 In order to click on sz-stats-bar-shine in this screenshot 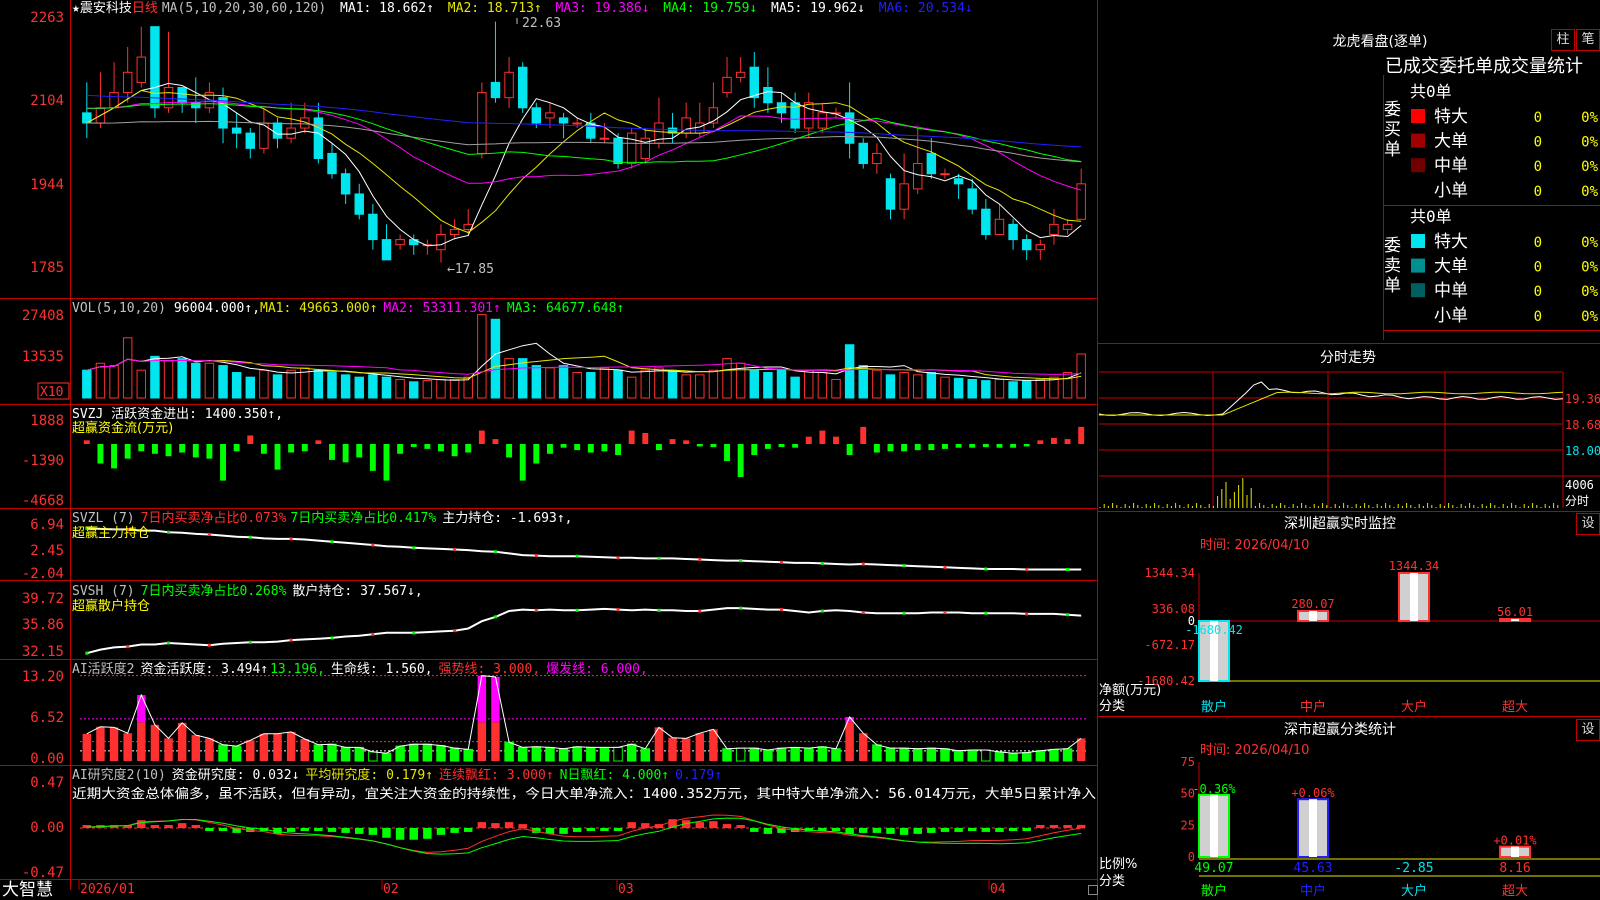, I will do `click(1515, 851)`.